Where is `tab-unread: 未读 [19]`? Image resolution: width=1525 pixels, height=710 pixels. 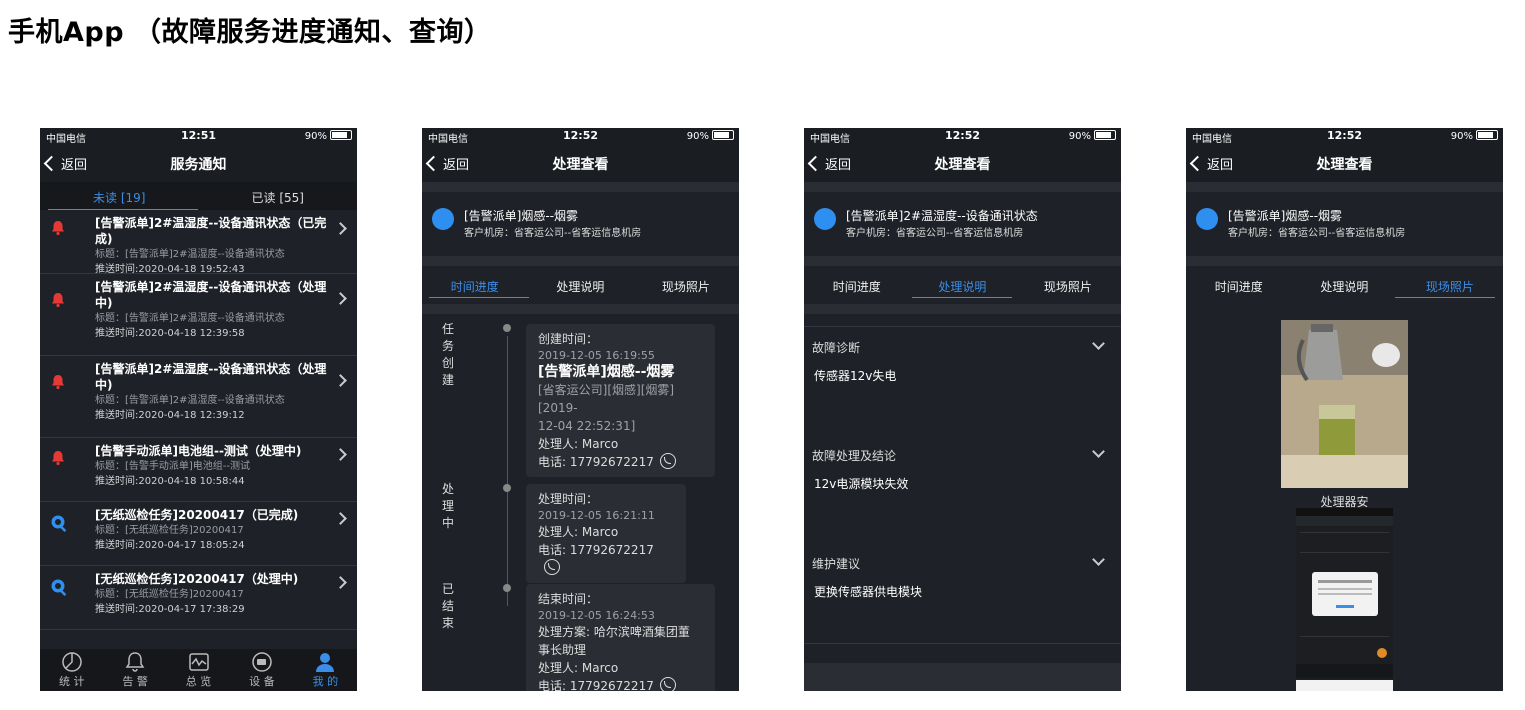 tab-unread: 未读 [19] is located at coordinates (119, 197).